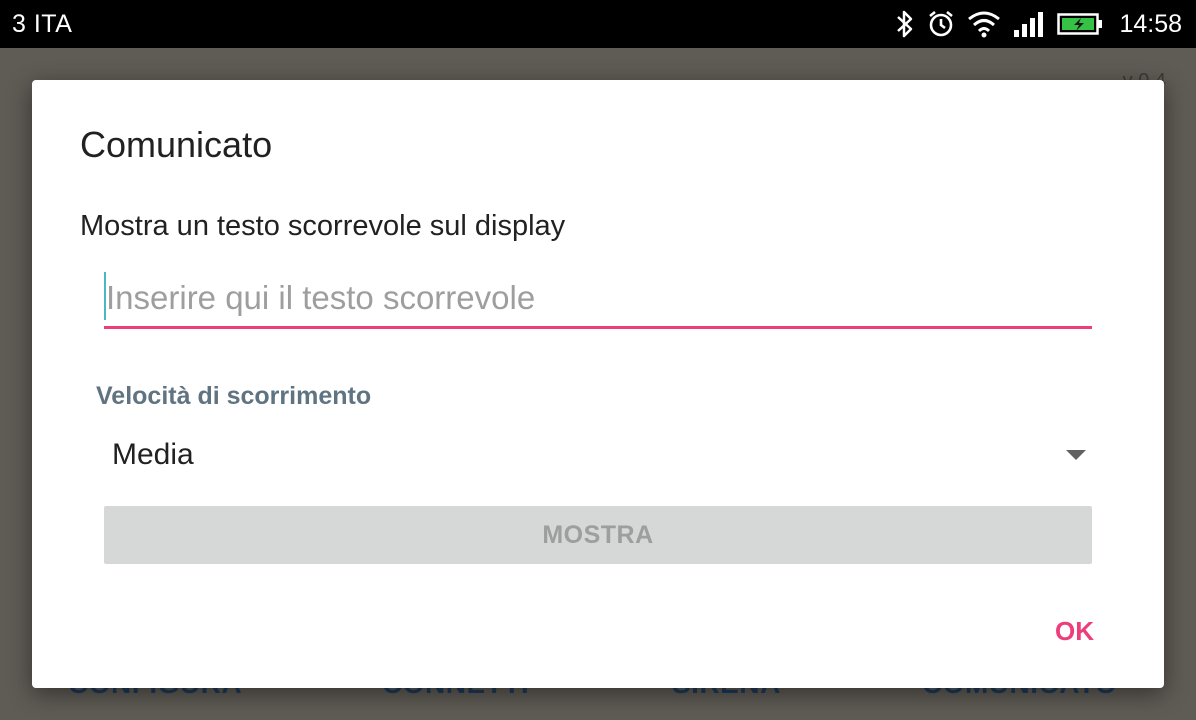 This screenshot has height=720, width=1196. I want to click on dropdown-arrow-icon, so click(1076, 455).